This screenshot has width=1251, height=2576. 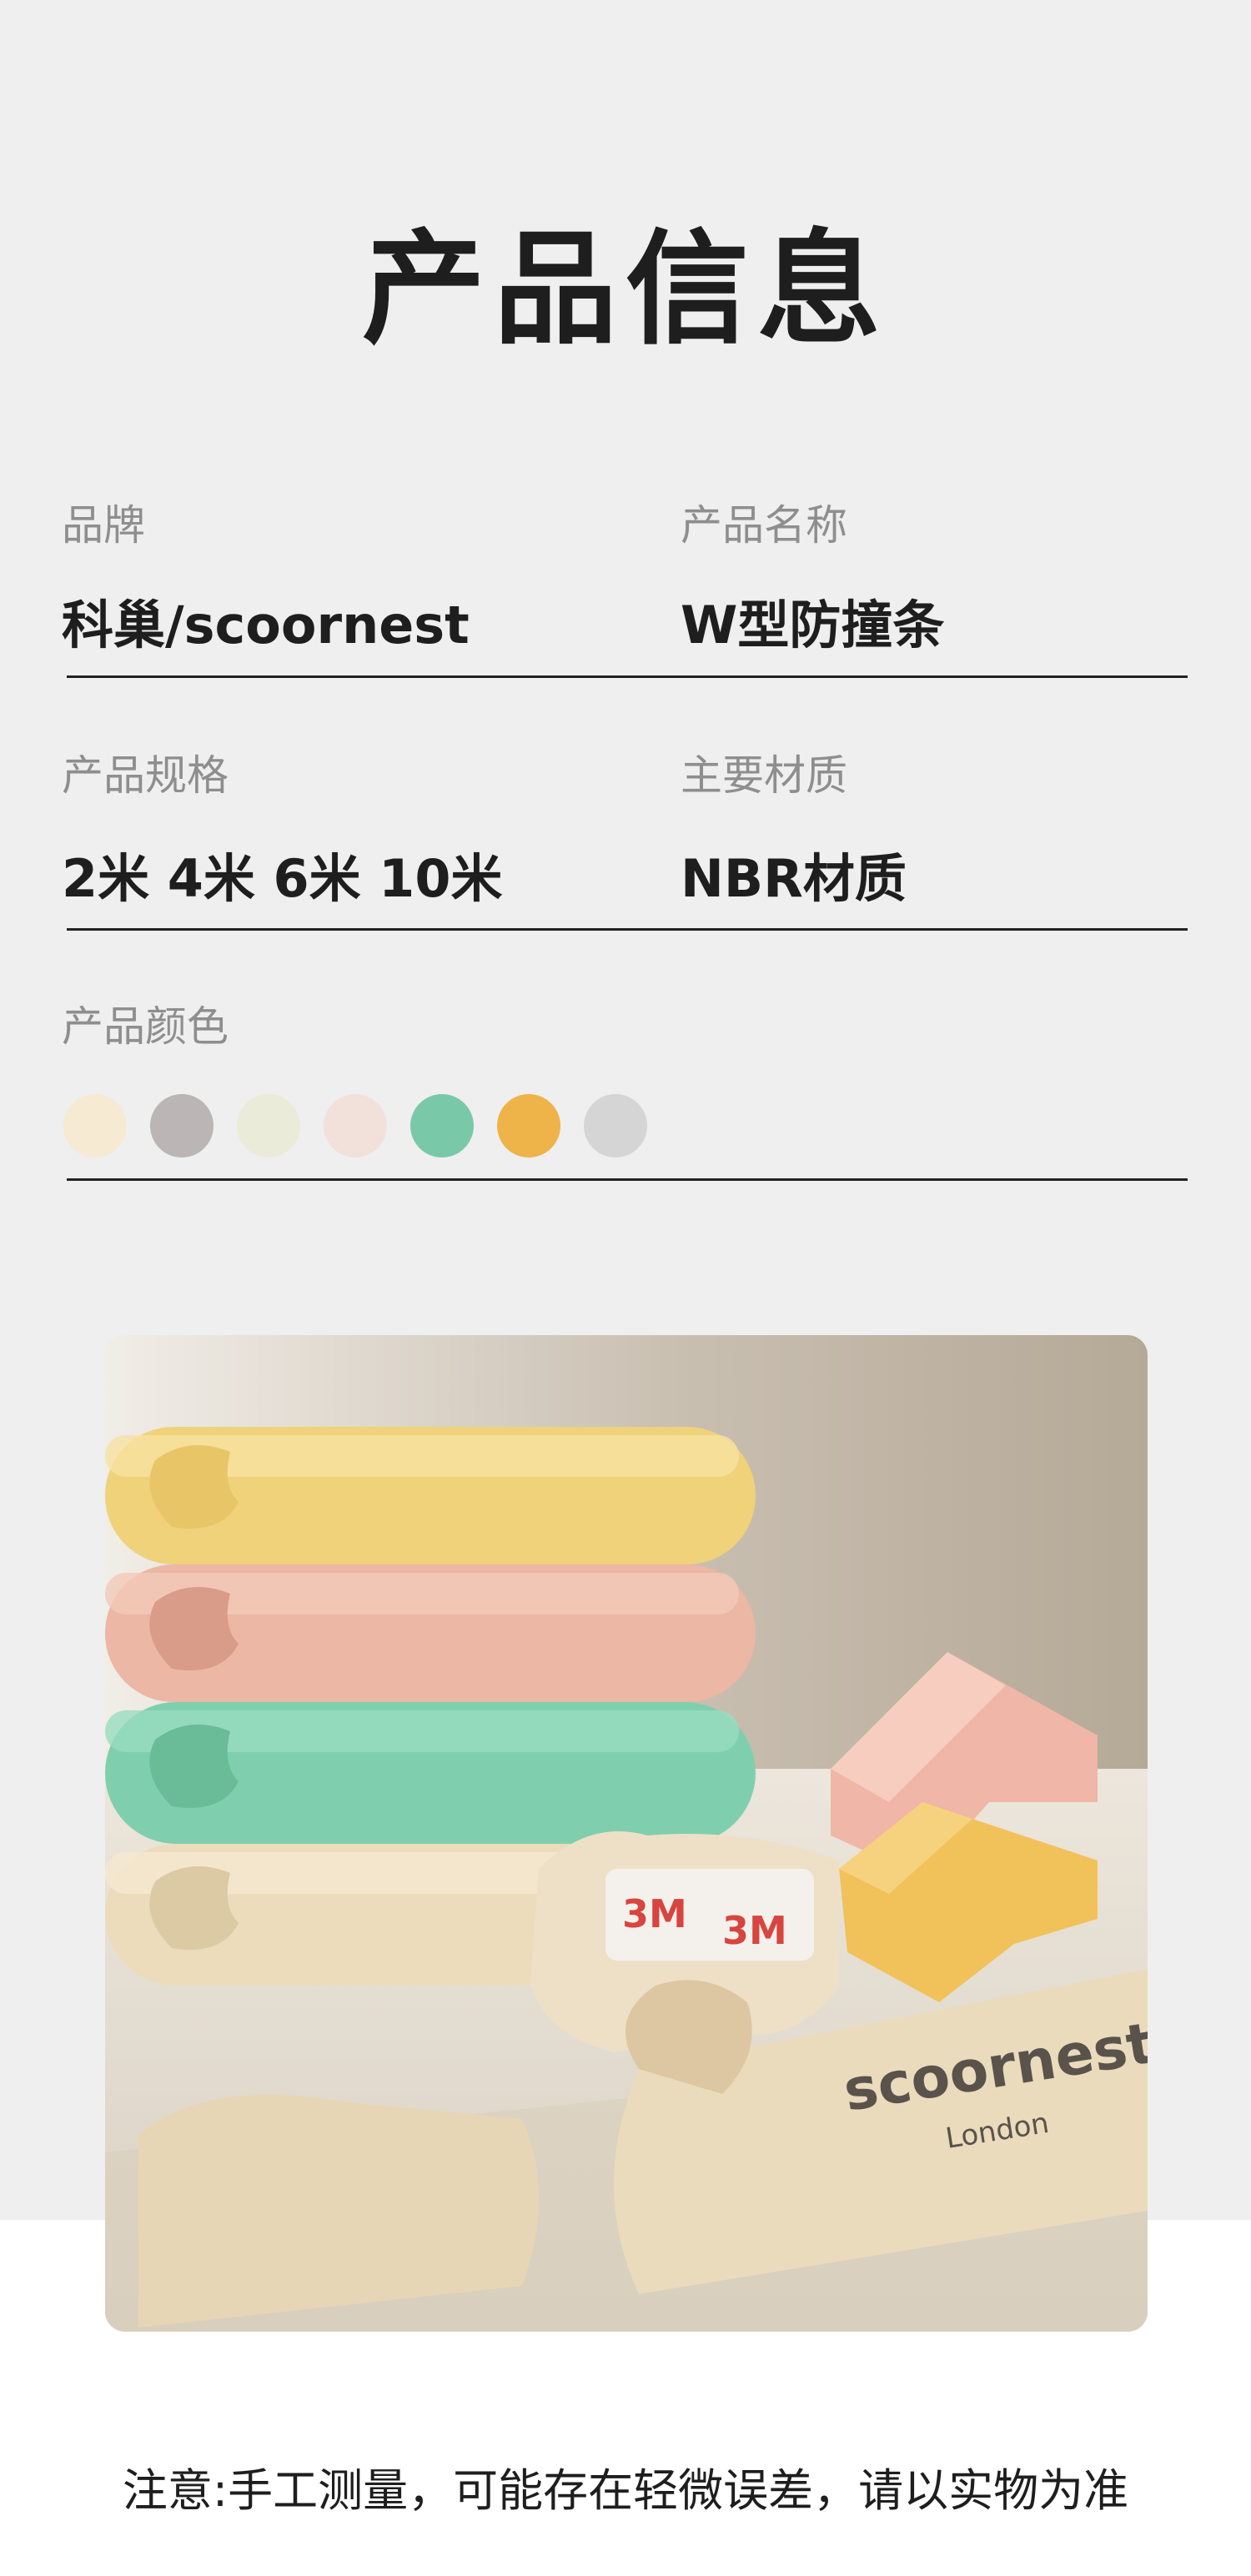 What do you see at coordinates (626, 2490) in the screenshot?
I see `measurement-note: 注意:手工测量，可能存在轻微误差，请以实物为准` at bounding box center [626, 2490].